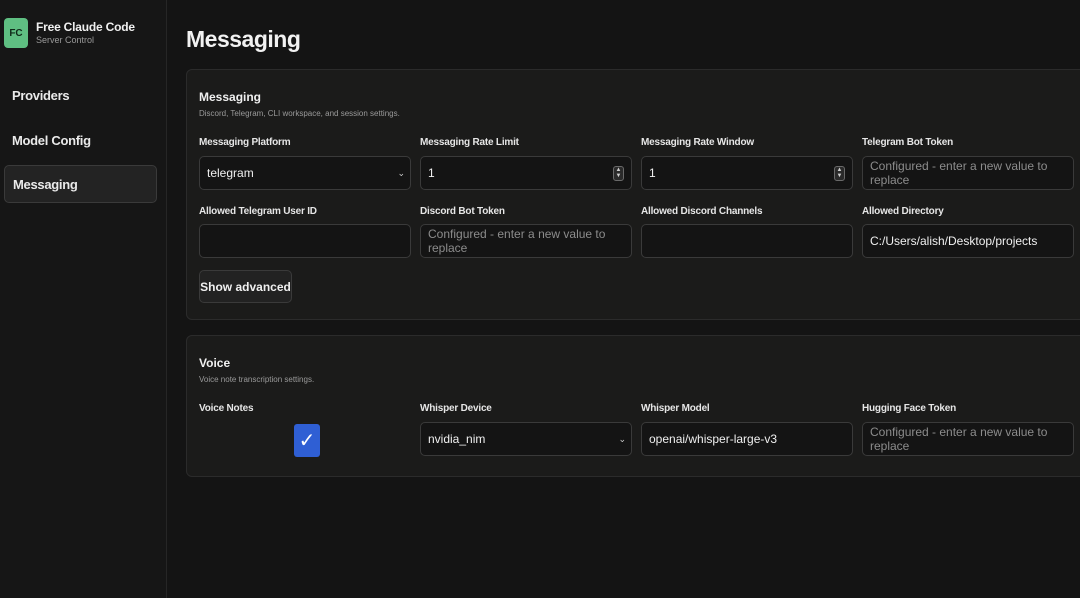  Describe the element at coordinates (243, 39) in the screenshot. I see `page-title: Messaging` at that location.